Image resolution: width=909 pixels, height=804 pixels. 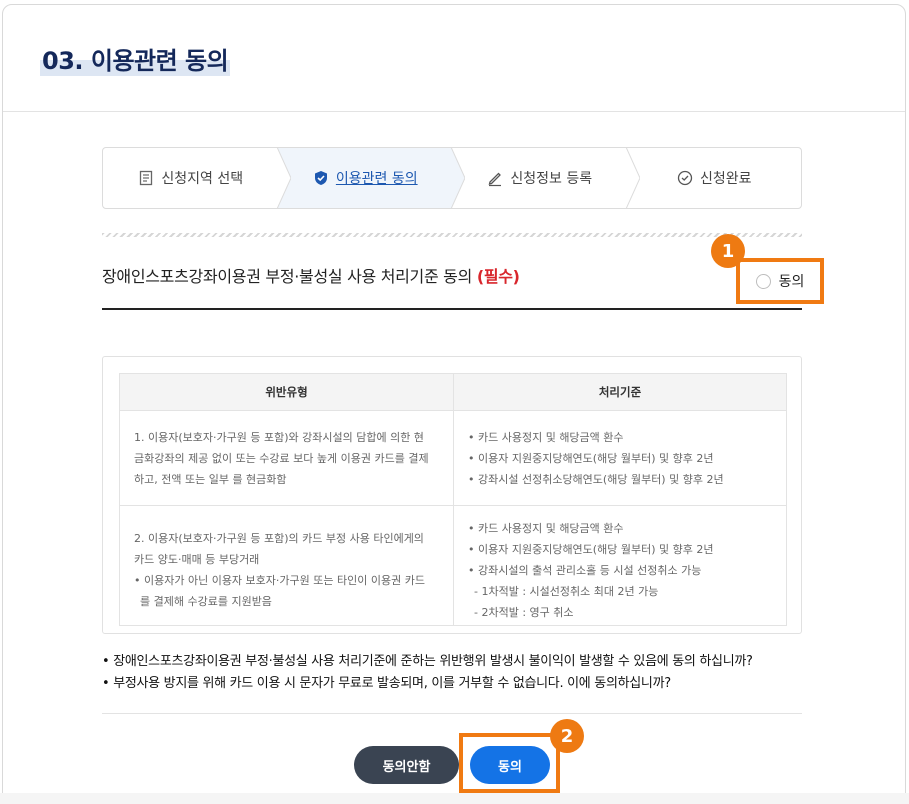 What do you see at coordinates (495, 179) in the screenshot?
I see `pencil-icon` at bounding box center [495, 179].